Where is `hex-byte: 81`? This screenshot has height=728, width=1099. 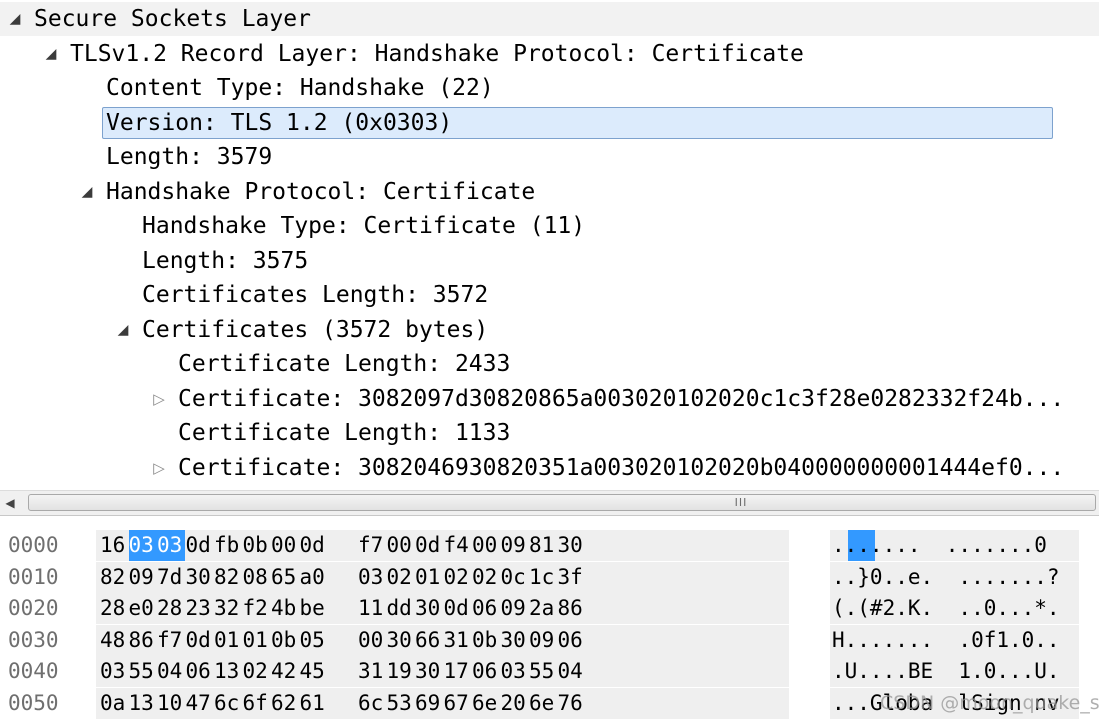 hex-byte: 81 is located at coordinates (543, 545).